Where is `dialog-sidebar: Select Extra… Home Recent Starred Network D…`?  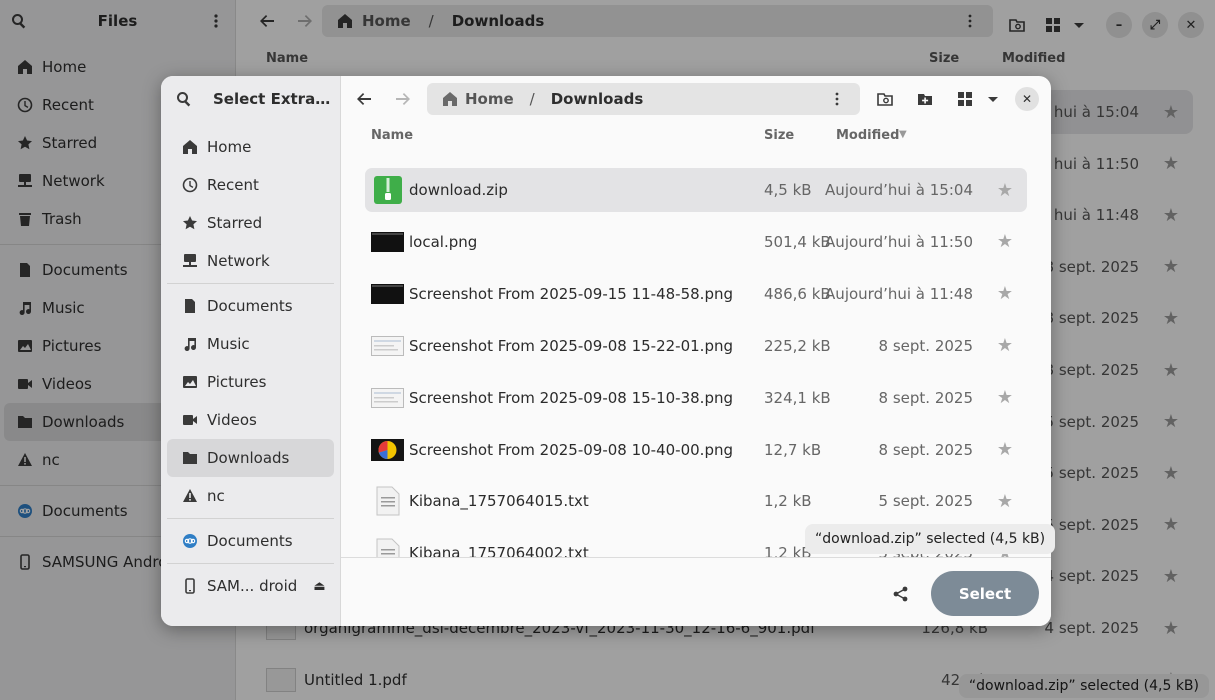
dialog-sidebar: Select Extra… Home Recent Starred Network D… is located at coordinates (251, 351).